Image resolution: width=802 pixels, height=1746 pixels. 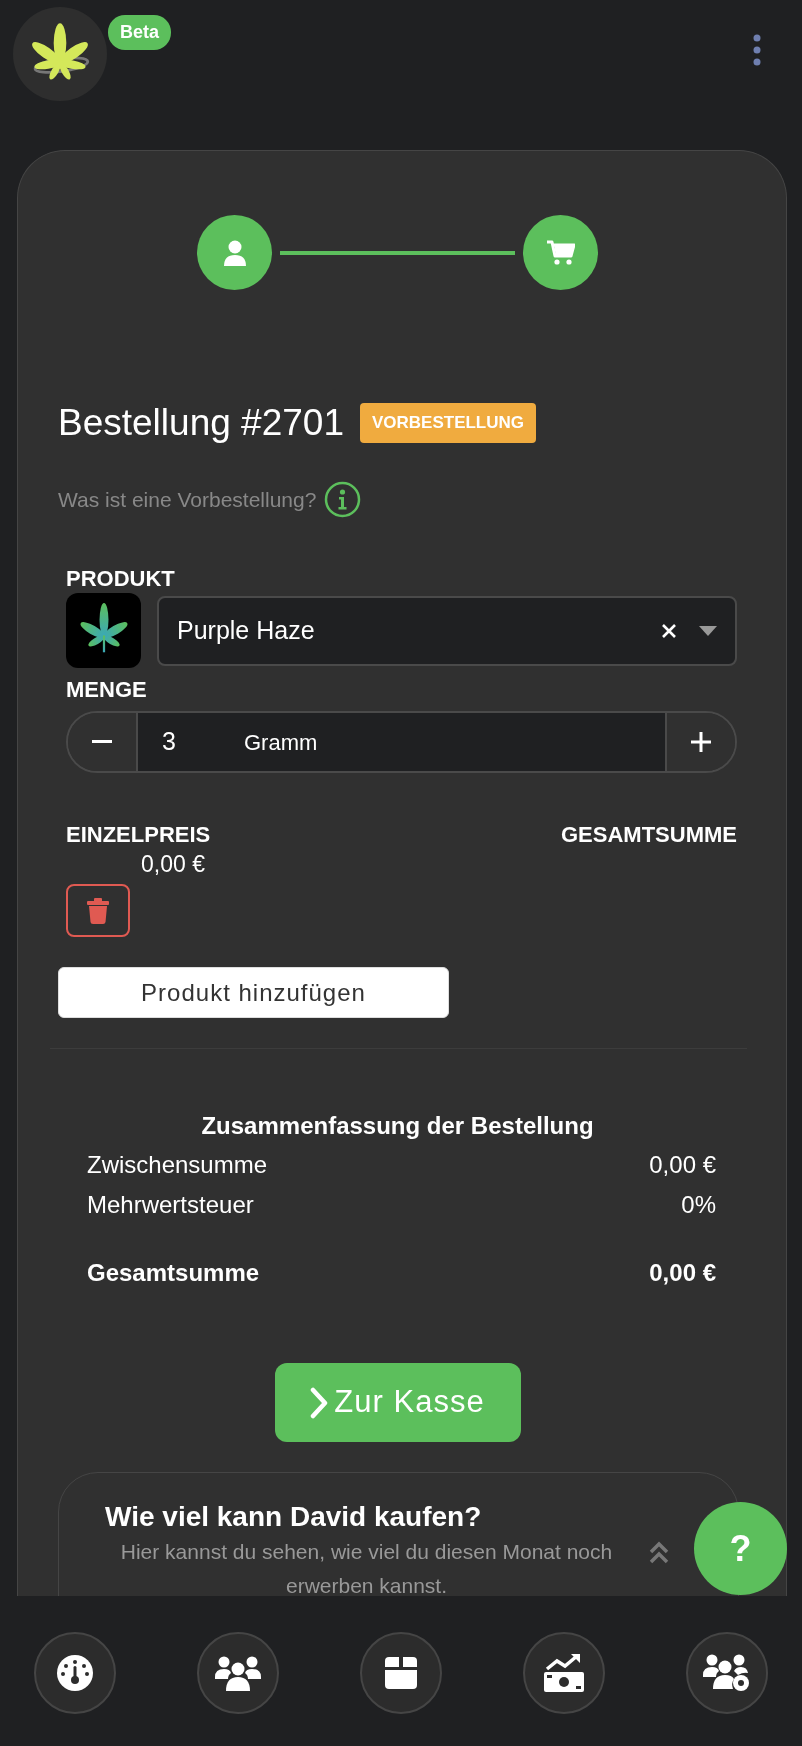 I want to click on order-title: Bestellung #2701, so click(x=201, y=423).